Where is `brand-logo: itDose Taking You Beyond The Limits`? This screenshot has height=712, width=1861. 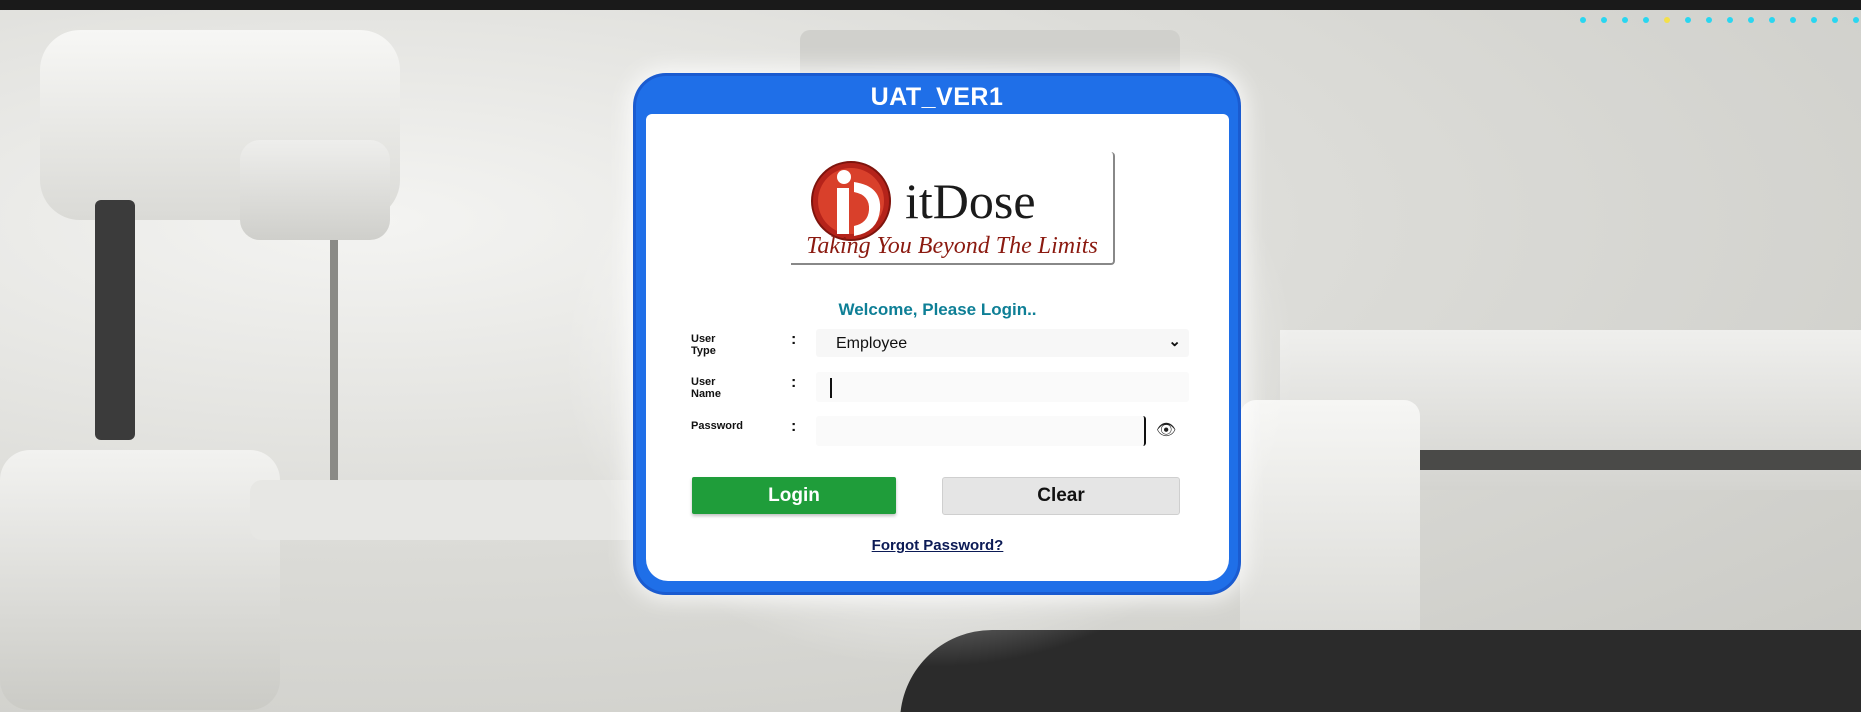
brand-logo: itDose Taking You Beyond The Limits is located at coordinates (953, 208).